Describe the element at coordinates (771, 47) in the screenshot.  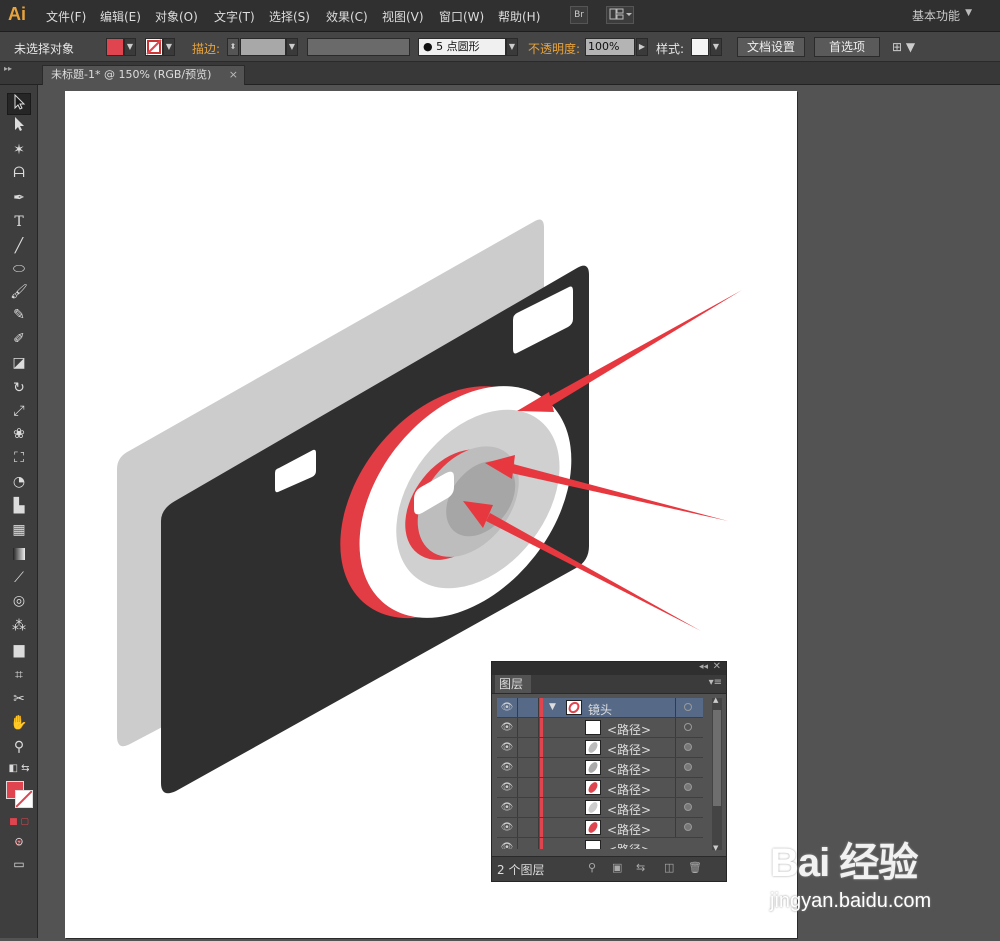
I see `document-setup-button: 文档设置` at that location.